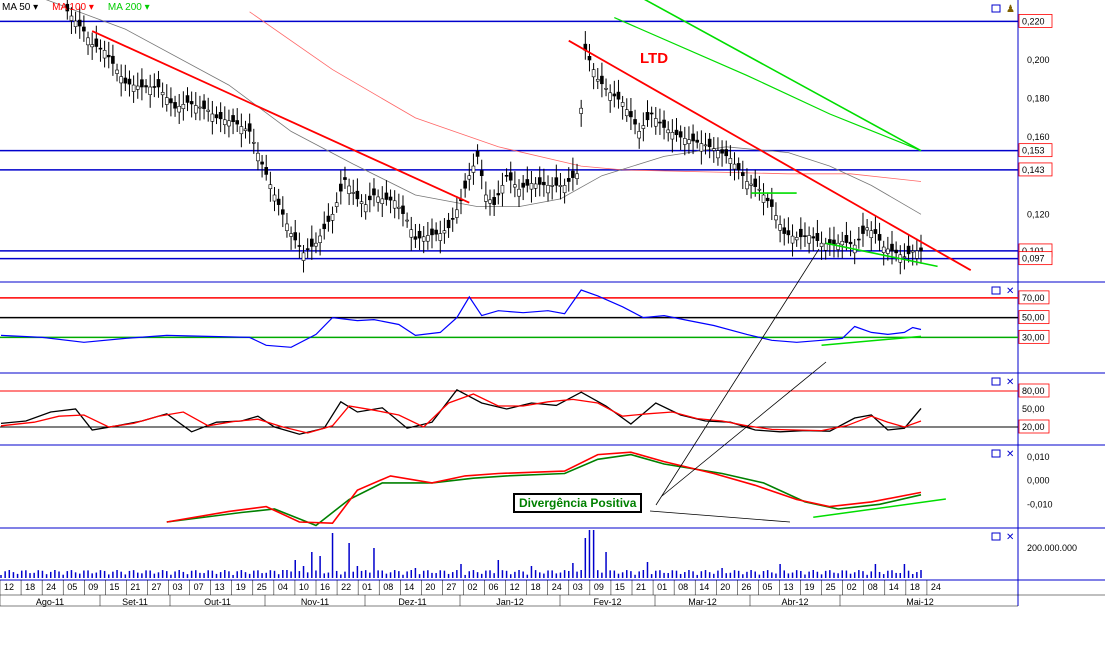 This screenshot has height=657, width=1105. Describe the element at coordinates (262, 587) in the screenshot. I see `day-label: 25` at that location.